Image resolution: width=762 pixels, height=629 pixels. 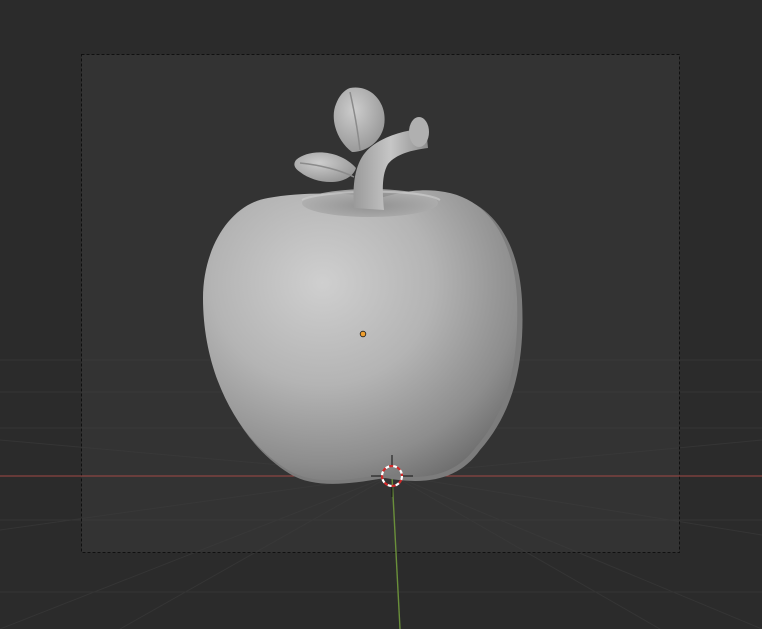 I want to click on object-origin, so click(x=363, y=334).